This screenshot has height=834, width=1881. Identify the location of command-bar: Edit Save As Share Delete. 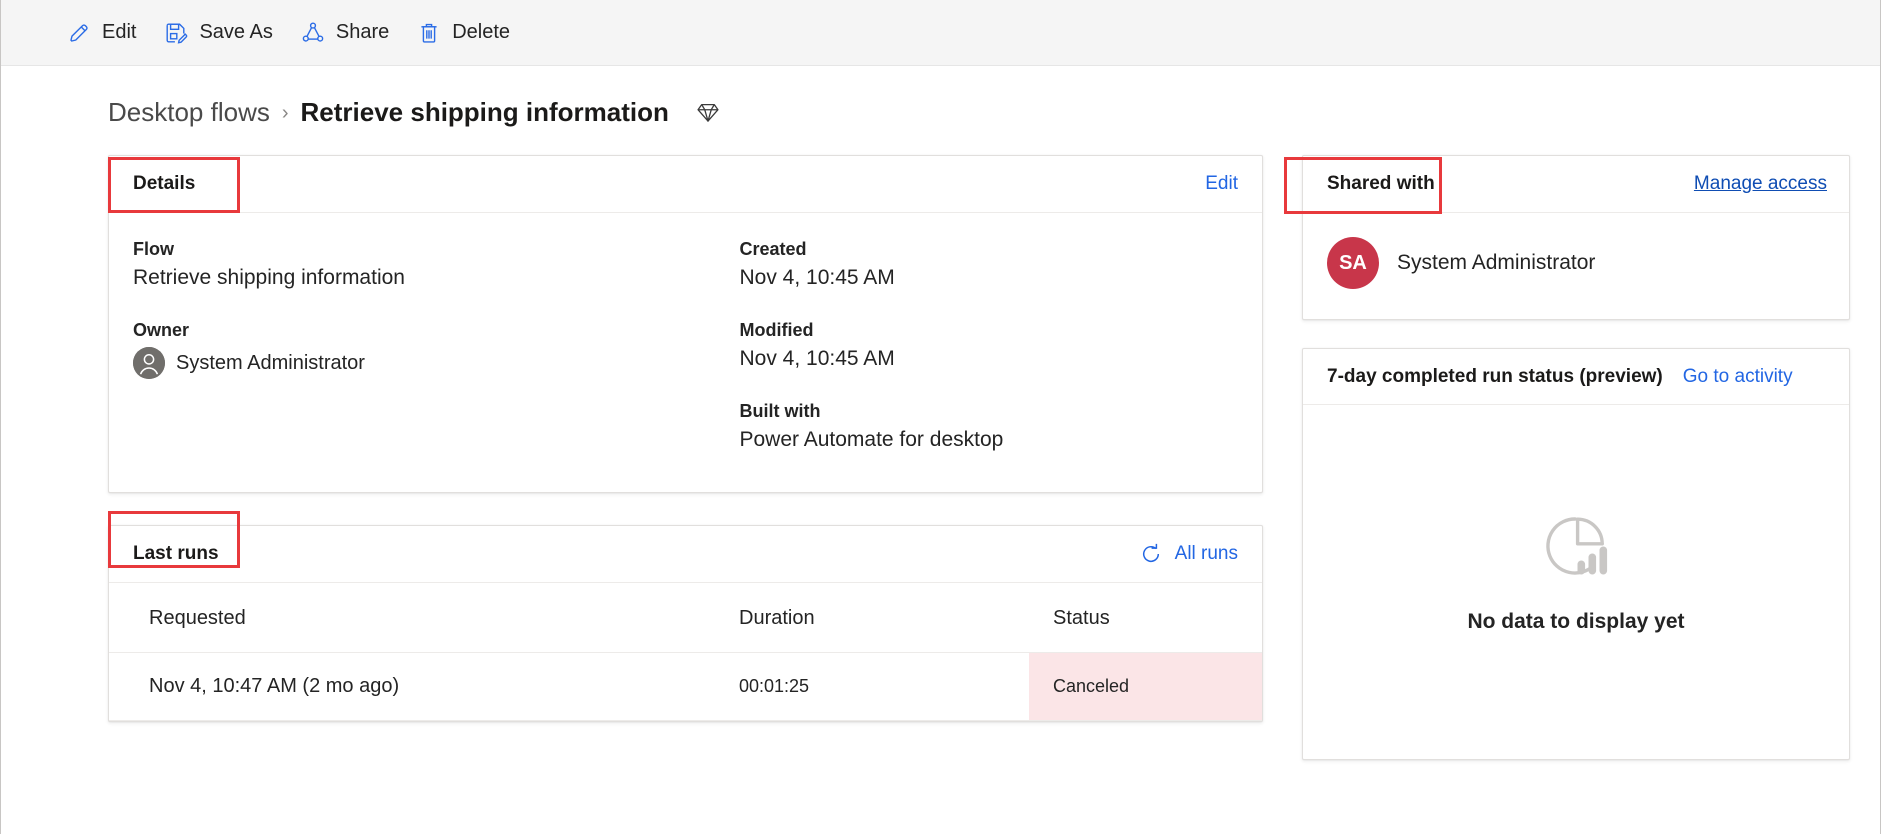
(940, 33).